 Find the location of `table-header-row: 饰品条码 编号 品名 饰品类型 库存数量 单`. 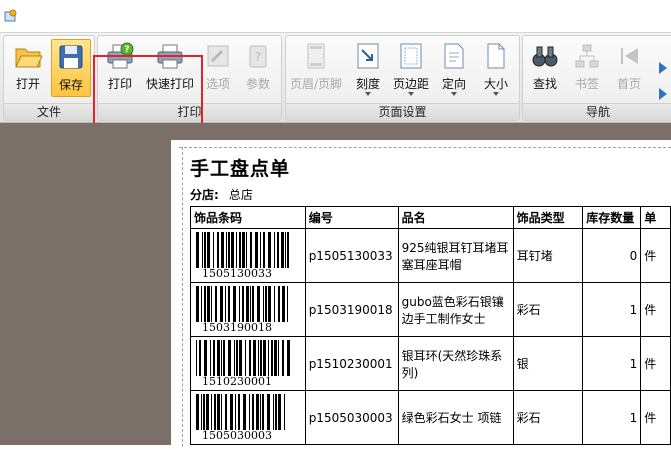

table-header-row: 饰品条码 编号 品名 饰品类型 库存数量 单 is located at coordinates (430, 217).